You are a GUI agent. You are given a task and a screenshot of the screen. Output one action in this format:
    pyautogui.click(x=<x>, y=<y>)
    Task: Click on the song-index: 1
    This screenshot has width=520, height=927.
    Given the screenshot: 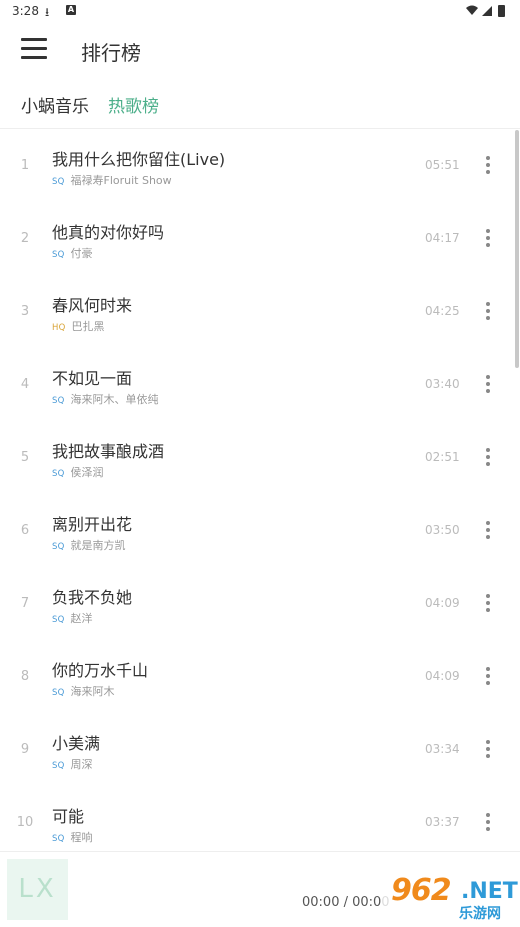 What is the action you would take?
    pyautogui.click(x=25, y=165)
    